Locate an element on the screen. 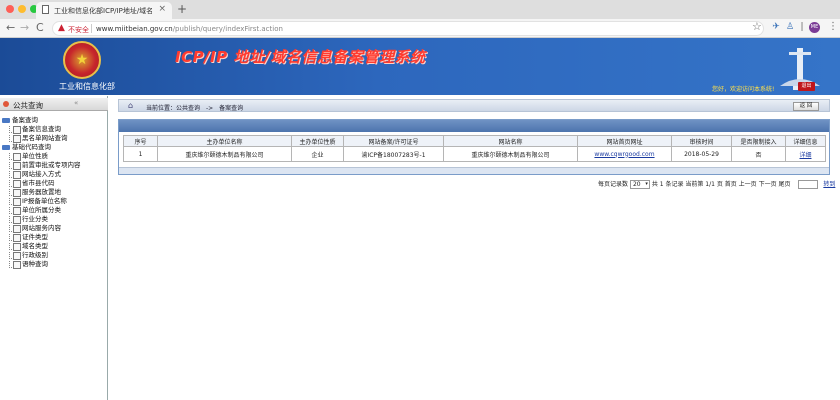  tree-item-label: 证件类型 is located at coordinates (35, 237).